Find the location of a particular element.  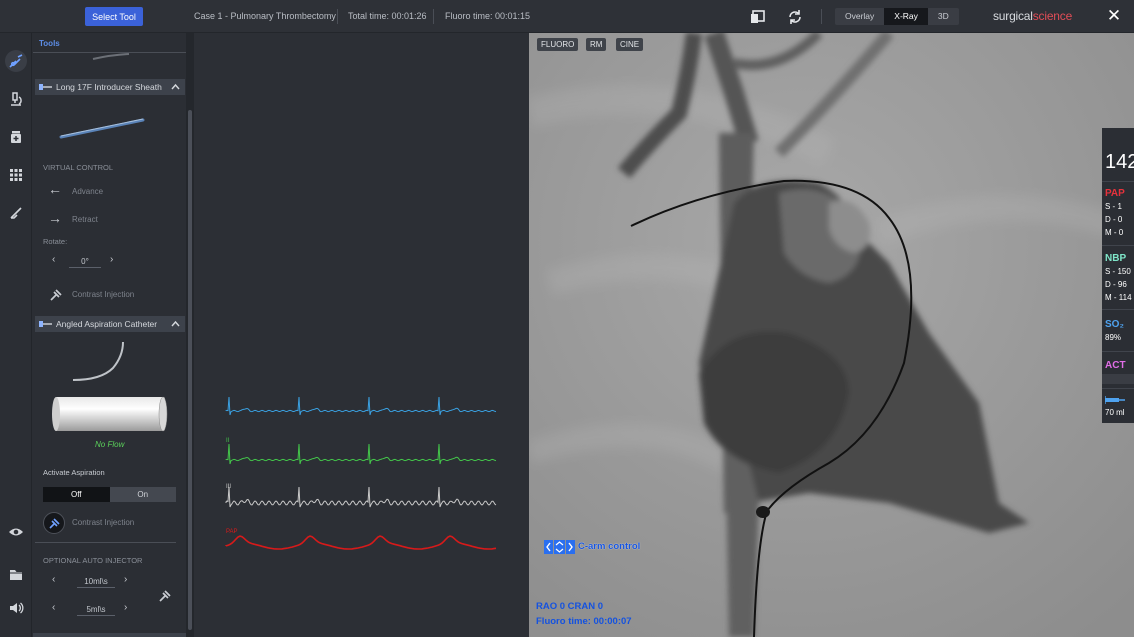

catheter-label: Angled Aspiration Catheter is located at coordinates (107, 324).